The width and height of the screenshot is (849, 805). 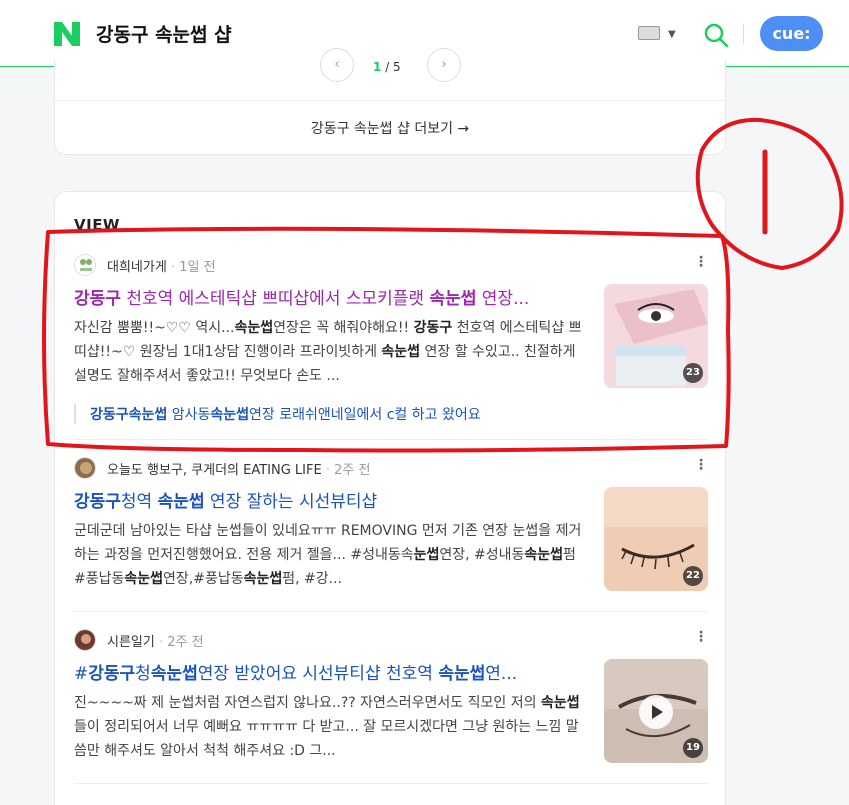 What do you see at coordinates (693, 748) in the screenshot?
I see `image-count-badge: 19` at bounding box center [693, 748].